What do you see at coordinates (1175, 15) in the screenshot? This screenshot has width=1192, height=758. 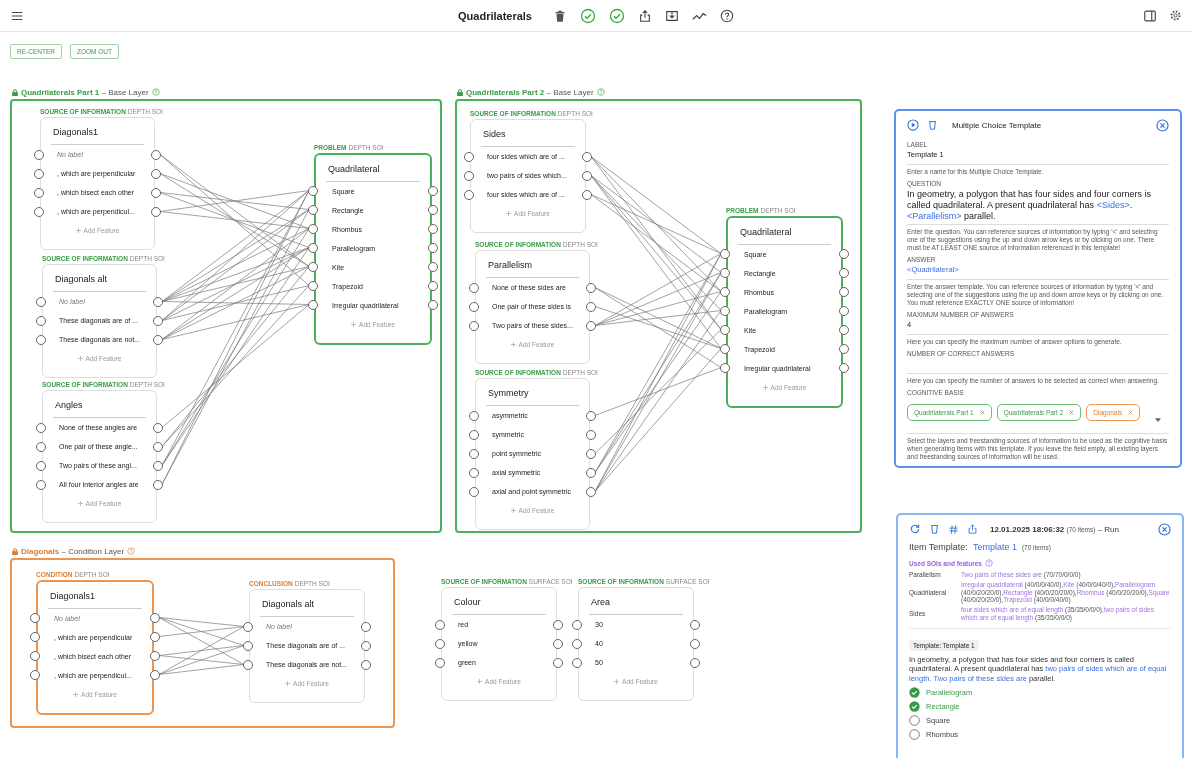 I see `settings-icon` at bounding box center [1175, 15].